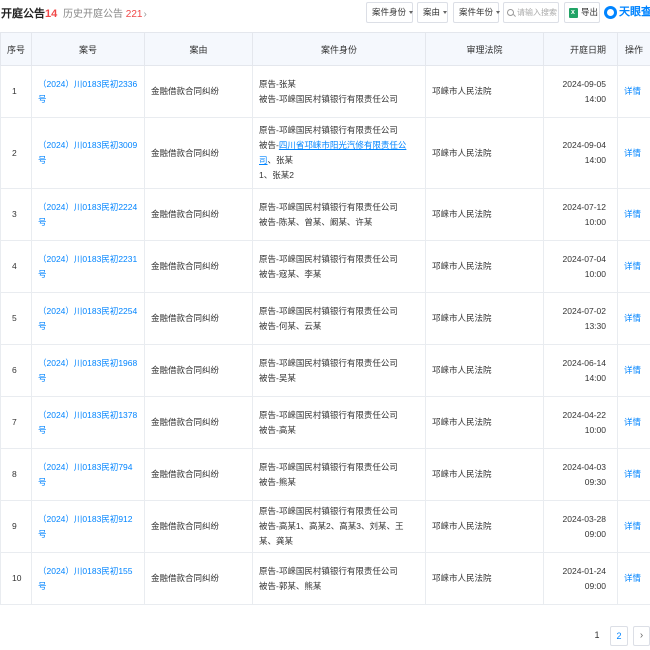  Describe the element at coordinates (277, 481) in the screenshot. I see `party-defendant: 被告-熊某` at that location.